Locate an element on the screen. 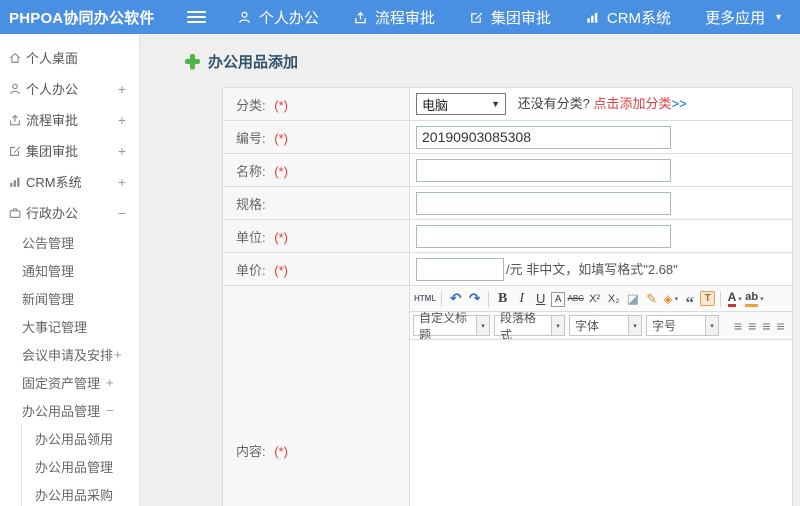 The width and height of the screenshot is (800, 506). price-label: 单价: is located at coordinates (251, 270).